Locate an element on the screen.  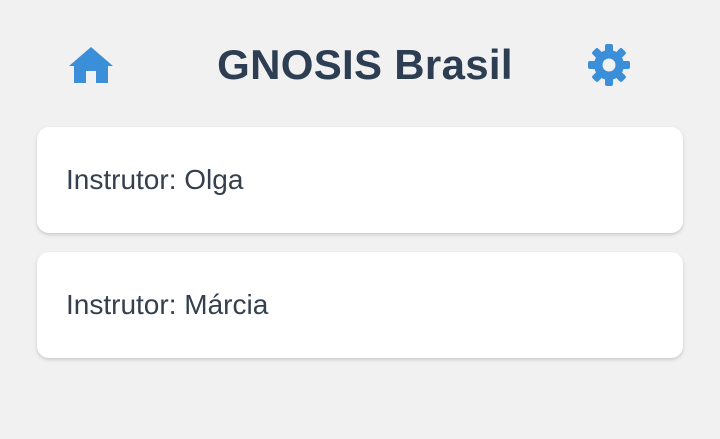
settings-button is located at coordinates (609, 65).